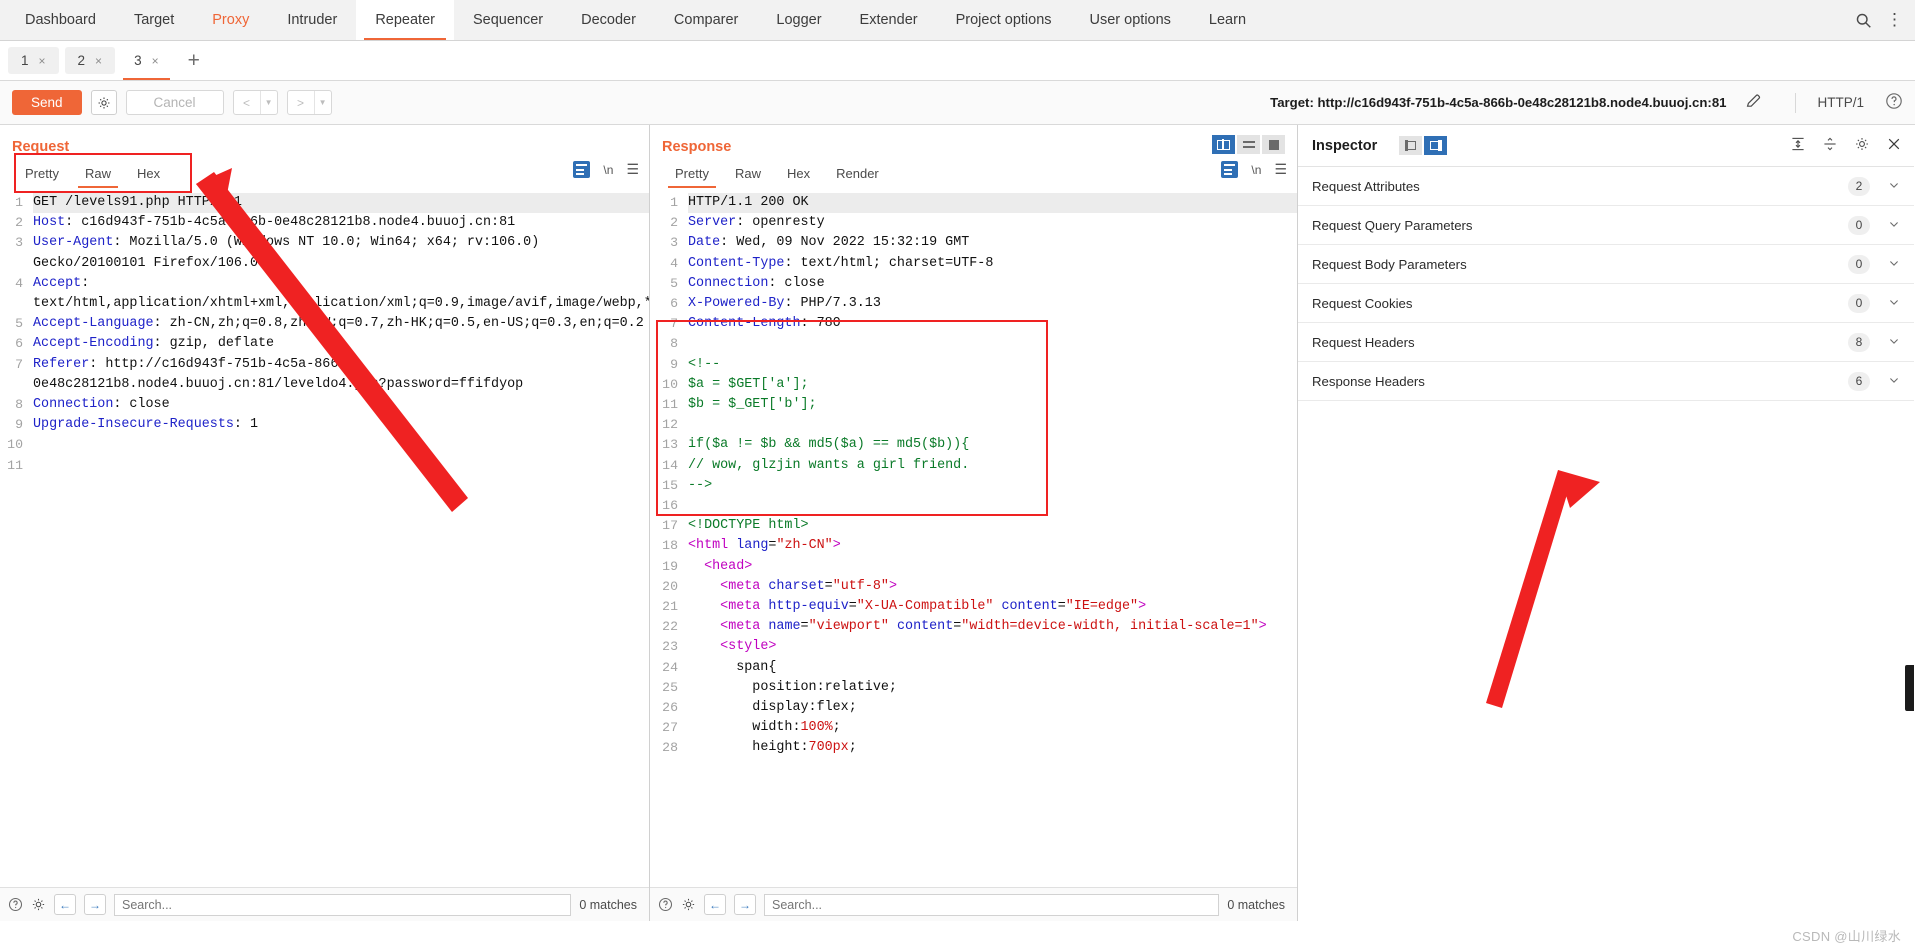 This screenshot has width=1915, height=951. Describe the element at coordinates (824, 687) in the screenshot. I see `code-token: position:relative;` at that location.